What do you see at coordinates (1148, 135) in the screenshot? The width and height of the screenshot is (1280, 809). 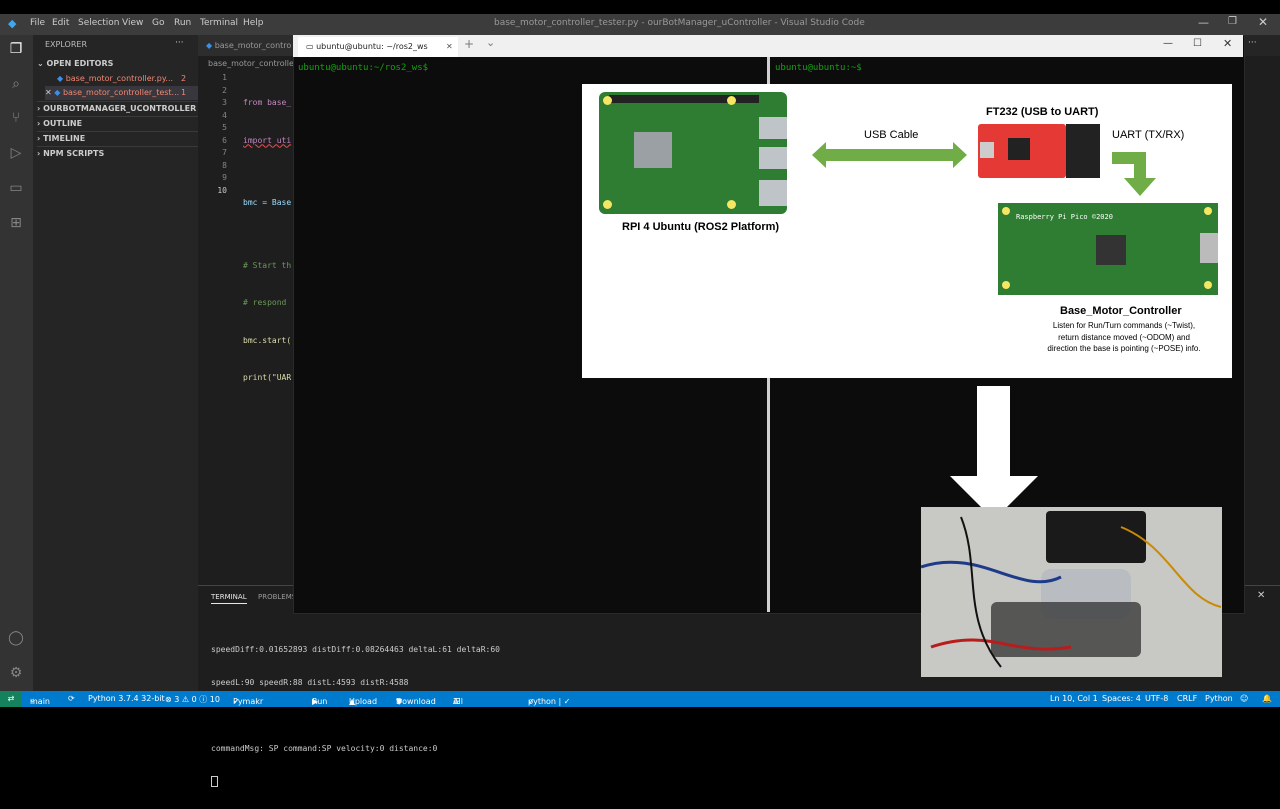 I see `uart-label: UART (TX/RX)` at bounding box center [1148, 135].